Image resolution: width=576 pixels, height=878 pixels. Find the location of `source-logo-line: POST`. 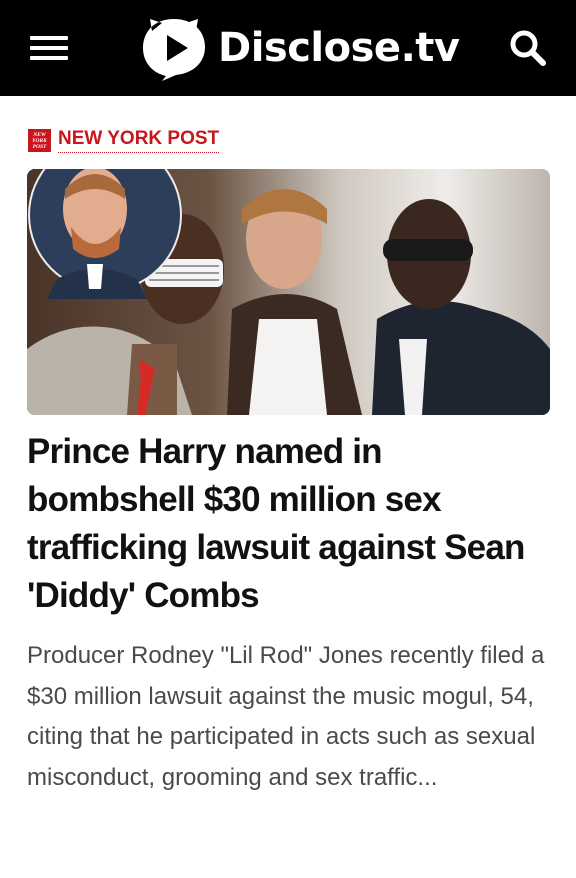

source-logo-line: POST is located at coordinates (39, 146).